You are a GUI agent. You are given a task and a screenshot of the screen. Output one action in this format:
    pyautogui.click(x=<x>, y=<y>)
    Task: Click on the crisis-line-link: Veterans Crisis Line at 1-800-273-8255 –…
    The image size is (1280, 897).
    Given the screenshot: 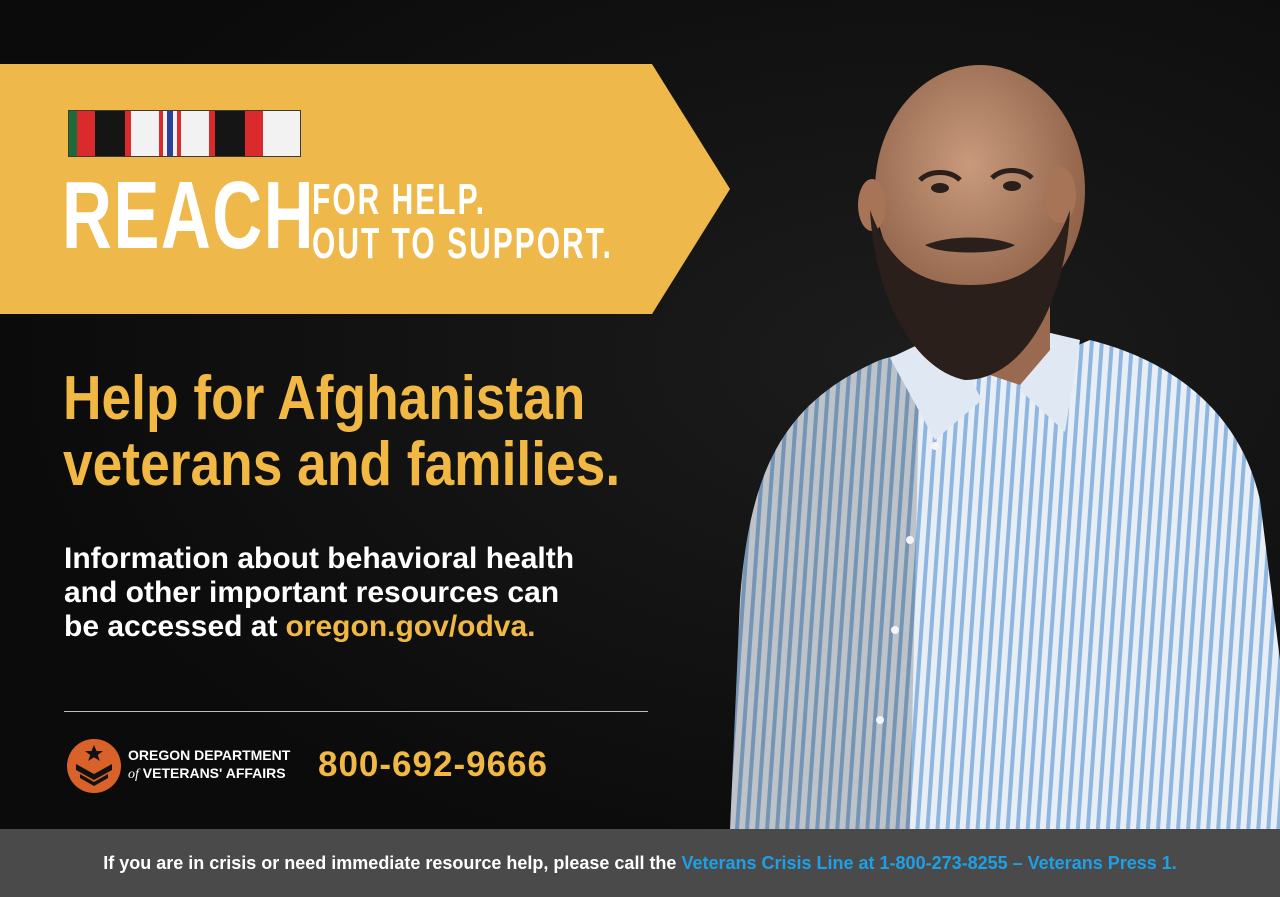 What is the action you would take?
    pyautogui.click(x=926, y=863)
    